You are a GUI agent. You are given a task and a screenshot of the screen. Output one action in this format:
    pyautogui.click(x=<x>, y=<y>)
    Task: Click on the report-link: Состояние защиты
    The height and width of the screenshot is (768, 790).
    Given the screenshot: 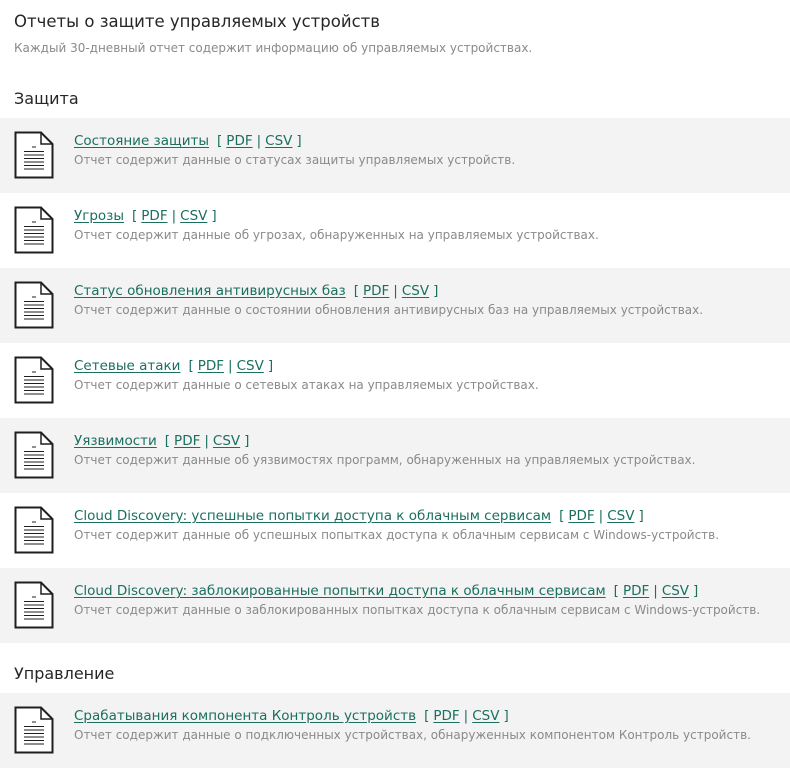 What is the action you would take?
    pyautogui.click(x=141, y=141)
    